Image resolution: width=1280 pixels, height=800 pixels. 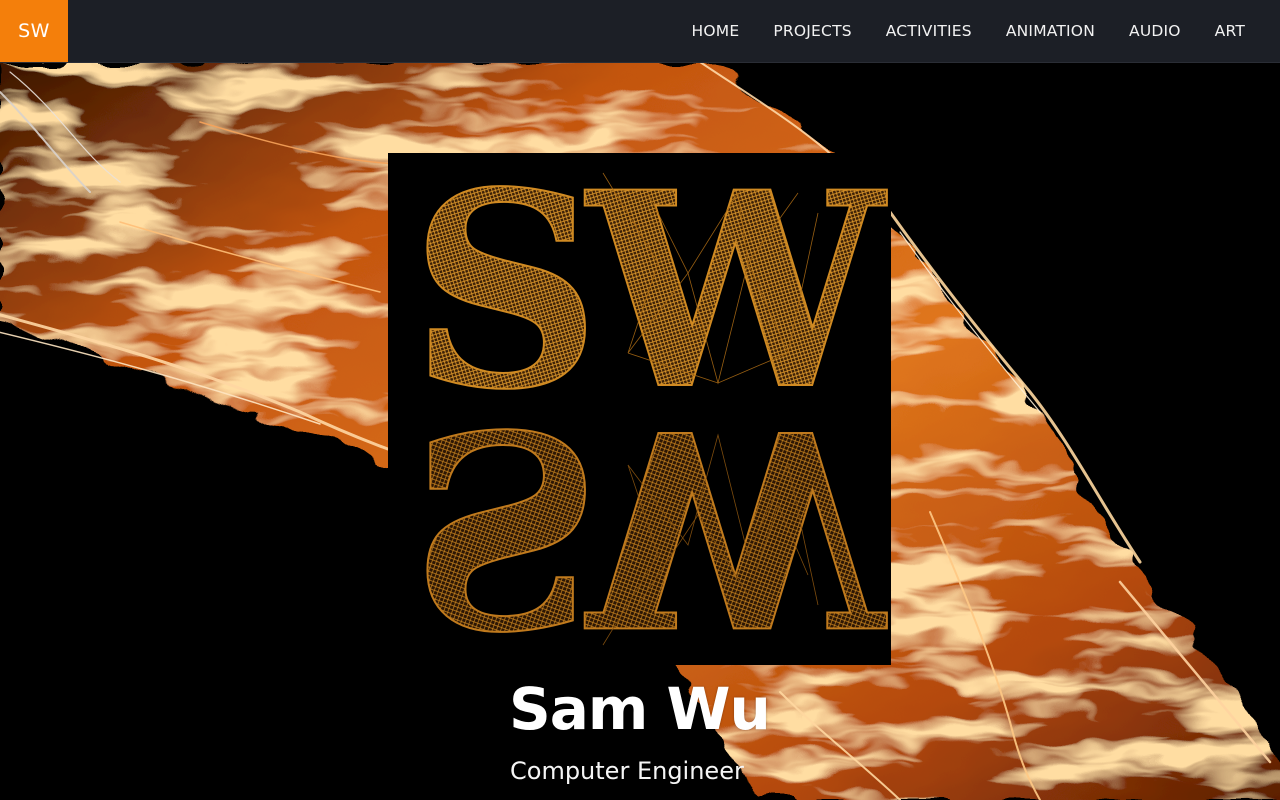 I want to click on nav-link-home: HOME, so click(x=716, y=31).